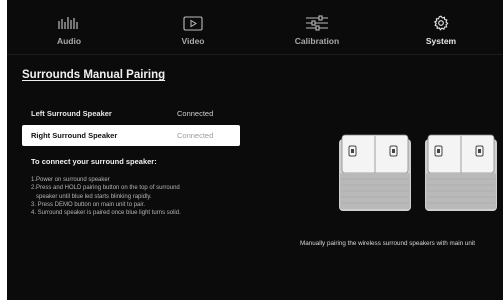 This screenshot has width=503, height=305. I want to click on page-title: Surrounds Manual Pairing, so click(94, 75).